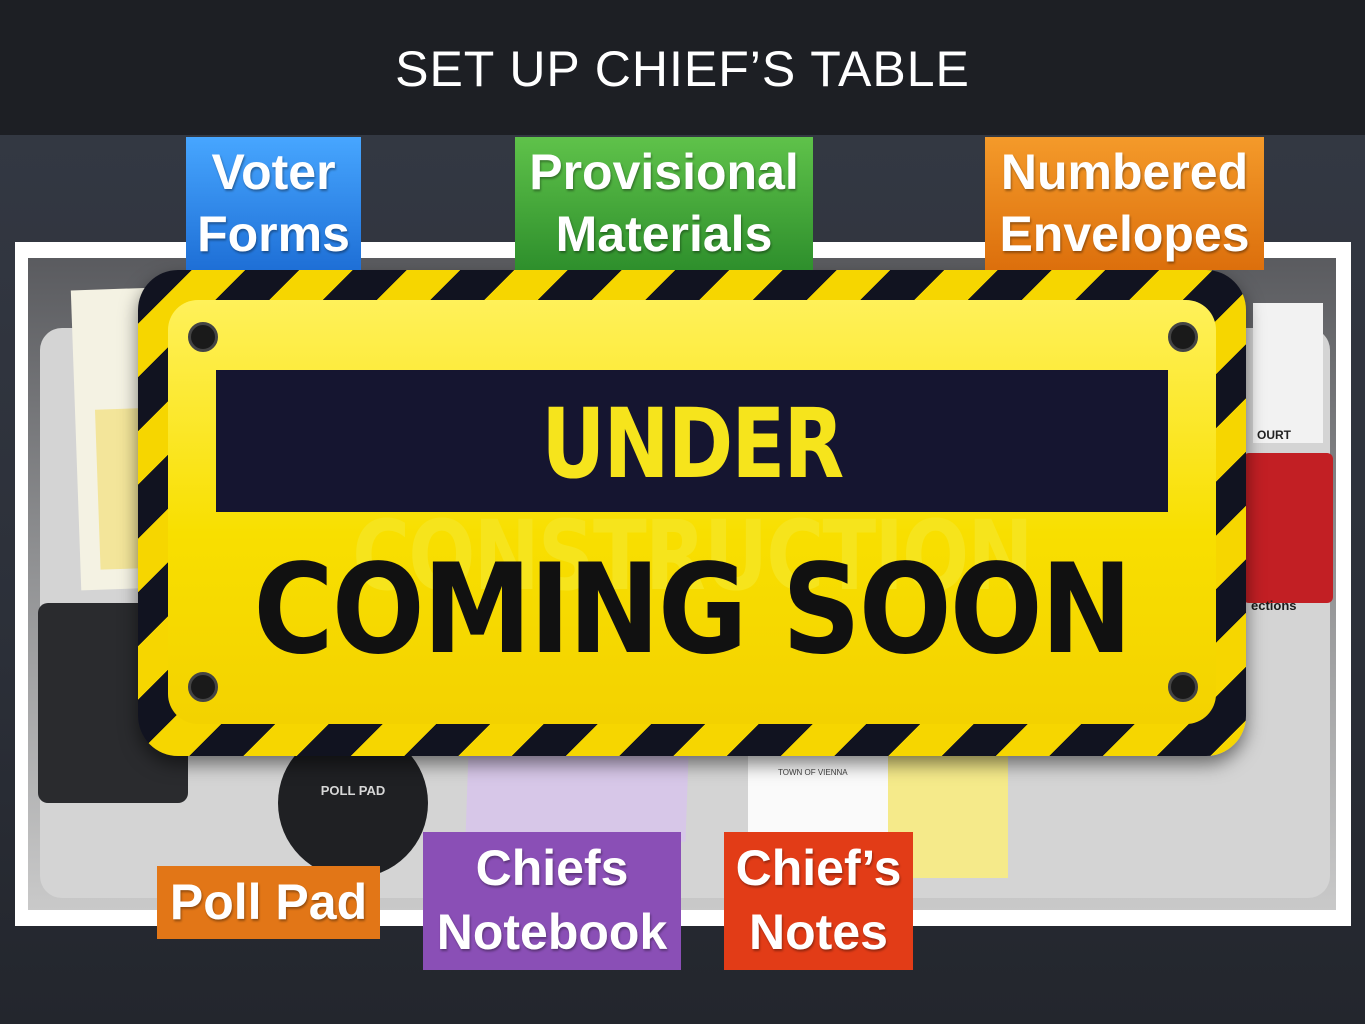 This screenshot has width=1365, height=1024. I want to click on label-notes-line2: Notes, so click(818, 932).